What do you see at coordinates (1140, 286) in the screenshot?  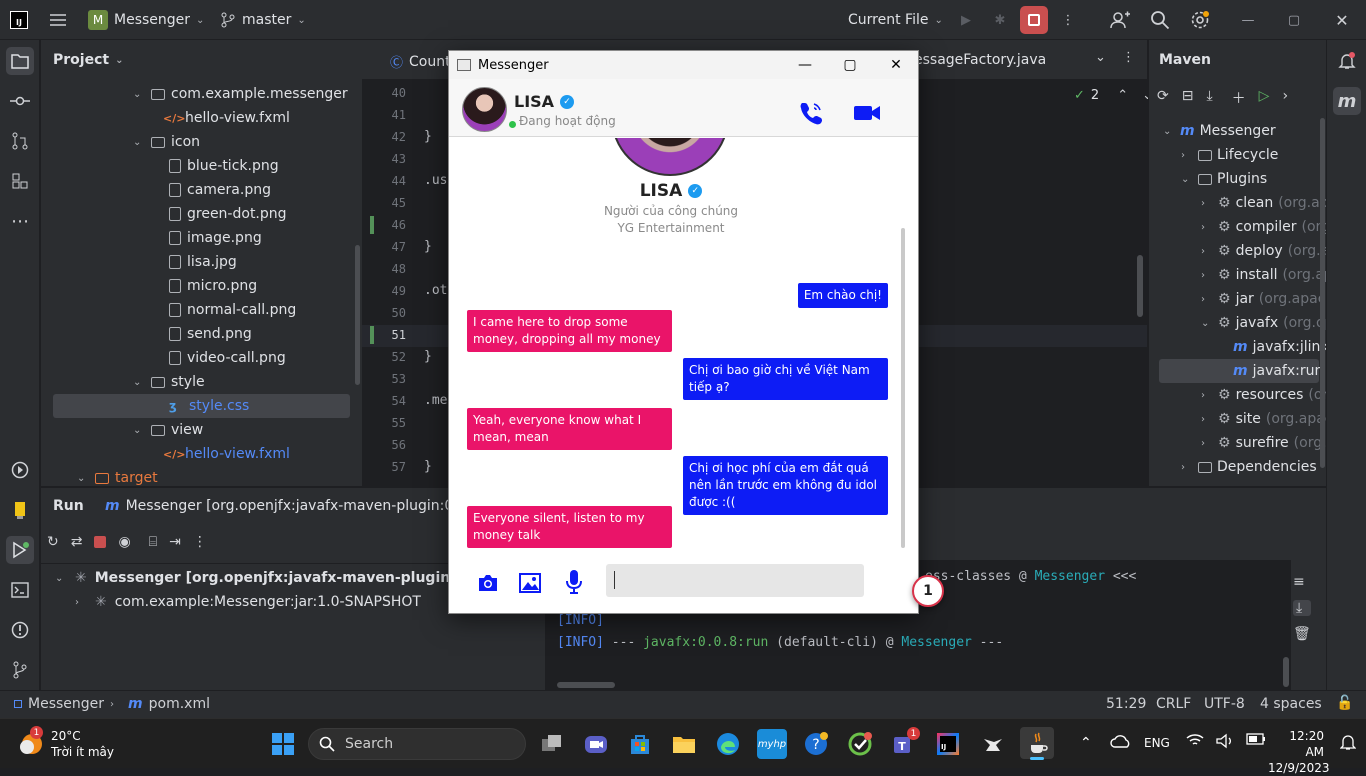 I see `editor-scrollbar` at bounding box center [1140, 286].